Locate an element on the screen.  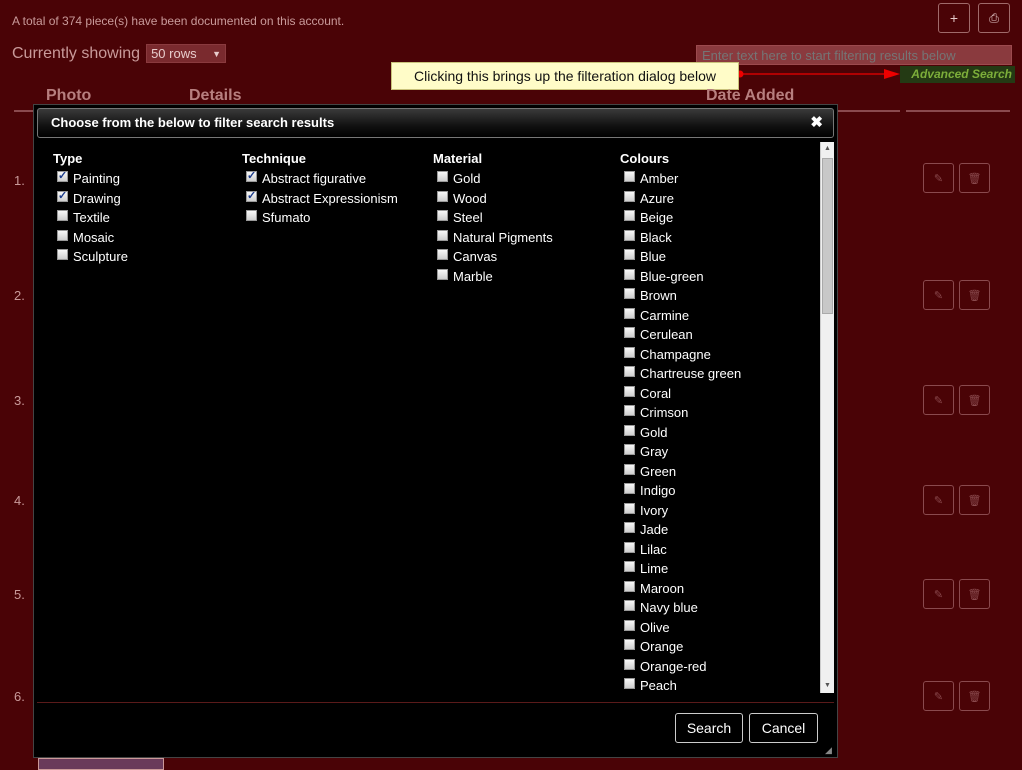
filter-option: Beige is located at coordinates (680, 218).